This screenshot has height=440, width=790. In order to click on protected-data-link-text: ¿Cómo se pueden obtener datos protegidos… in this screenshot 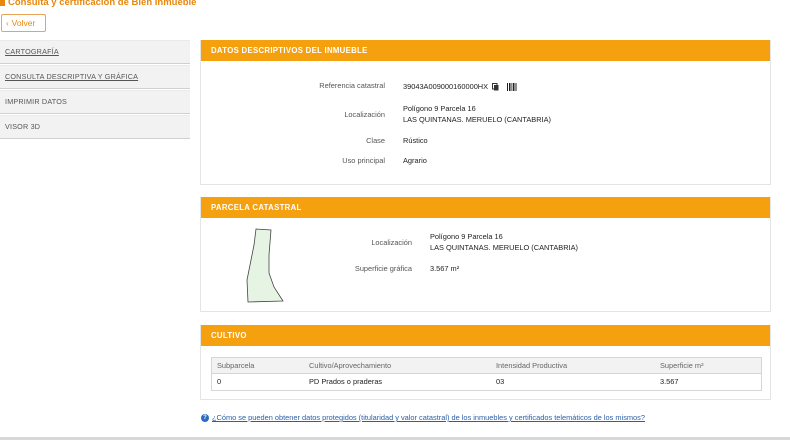, I will do `click(428, 417)`.